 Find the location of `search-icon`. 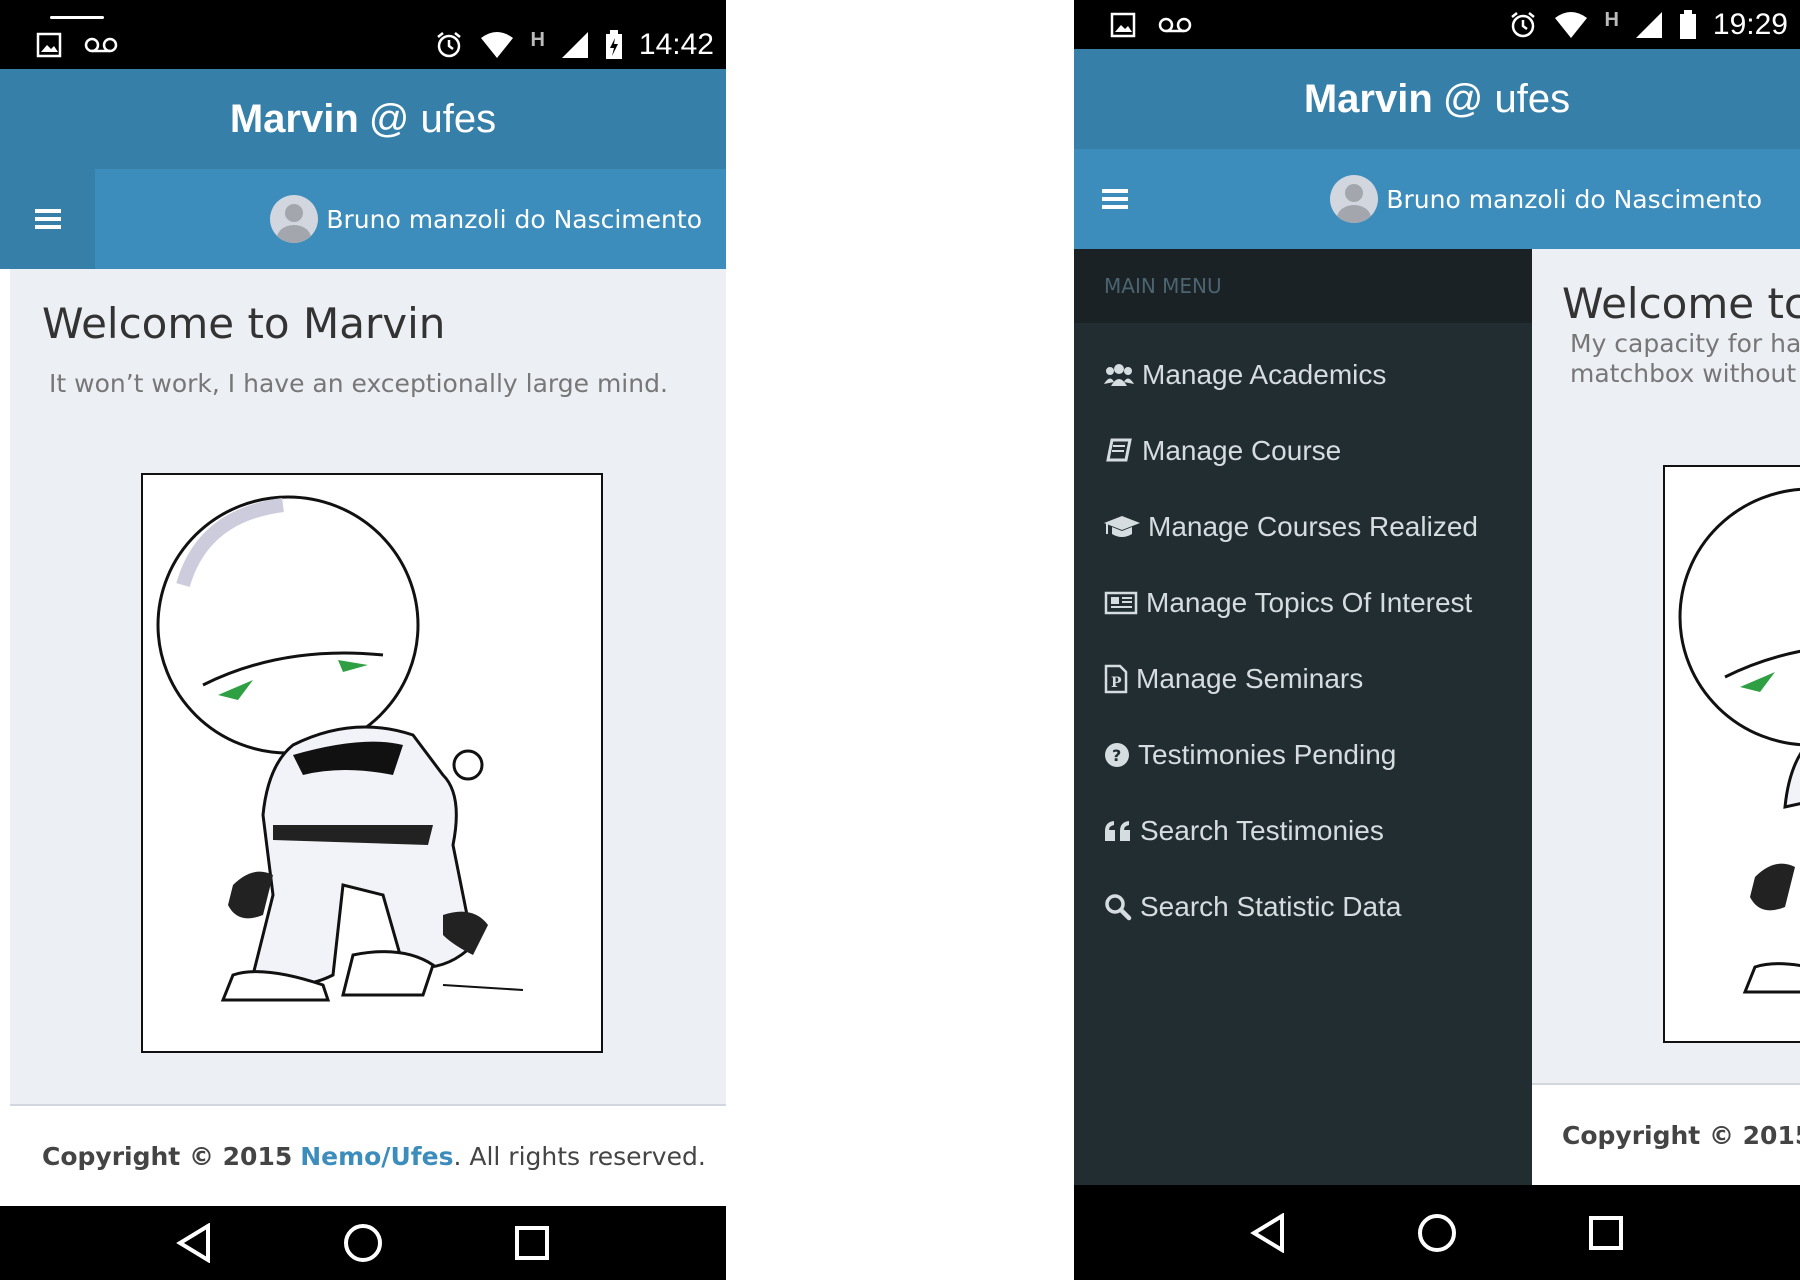

search-icon is located at coordinates (1118, 907).